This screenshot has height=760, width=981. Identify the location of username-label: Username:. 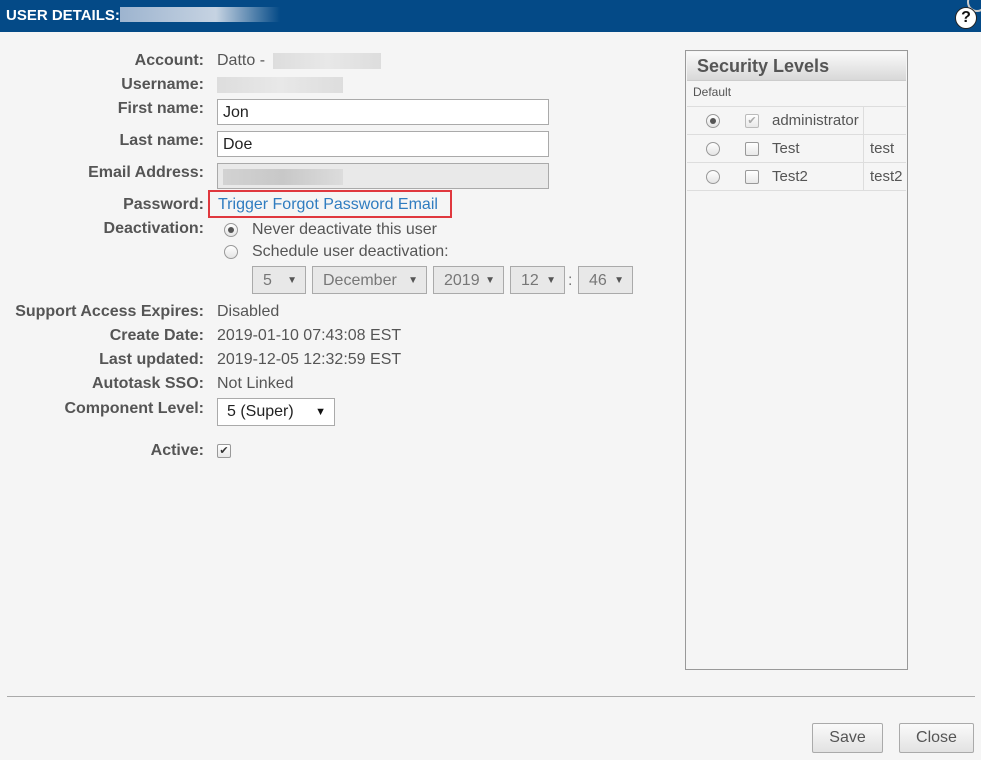
(162, 84).